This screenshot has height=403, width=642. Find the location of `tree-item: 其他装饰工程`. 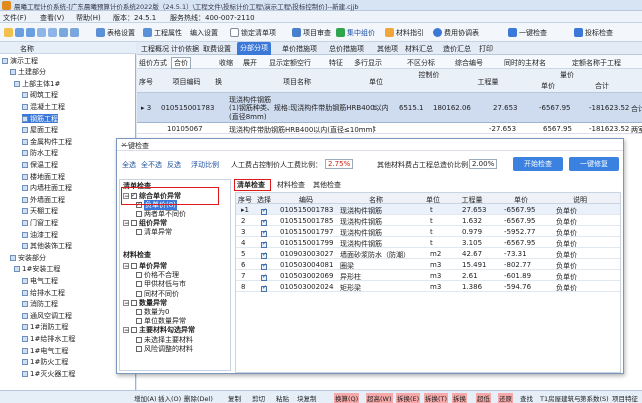

tree-item: 其他装饰工程 is located at coordinates (47, 246).